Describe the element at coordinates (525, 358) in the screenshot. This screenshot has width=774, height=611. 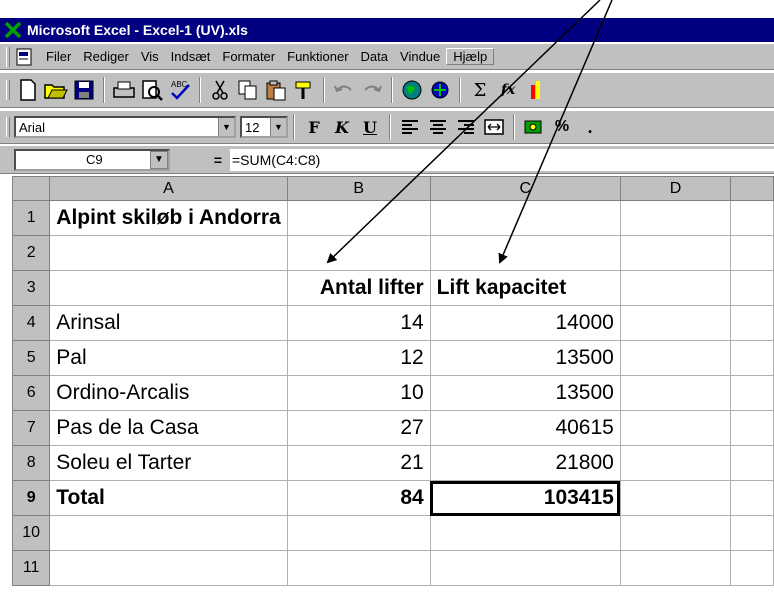
I see `cell-c5: 13500` at that location.